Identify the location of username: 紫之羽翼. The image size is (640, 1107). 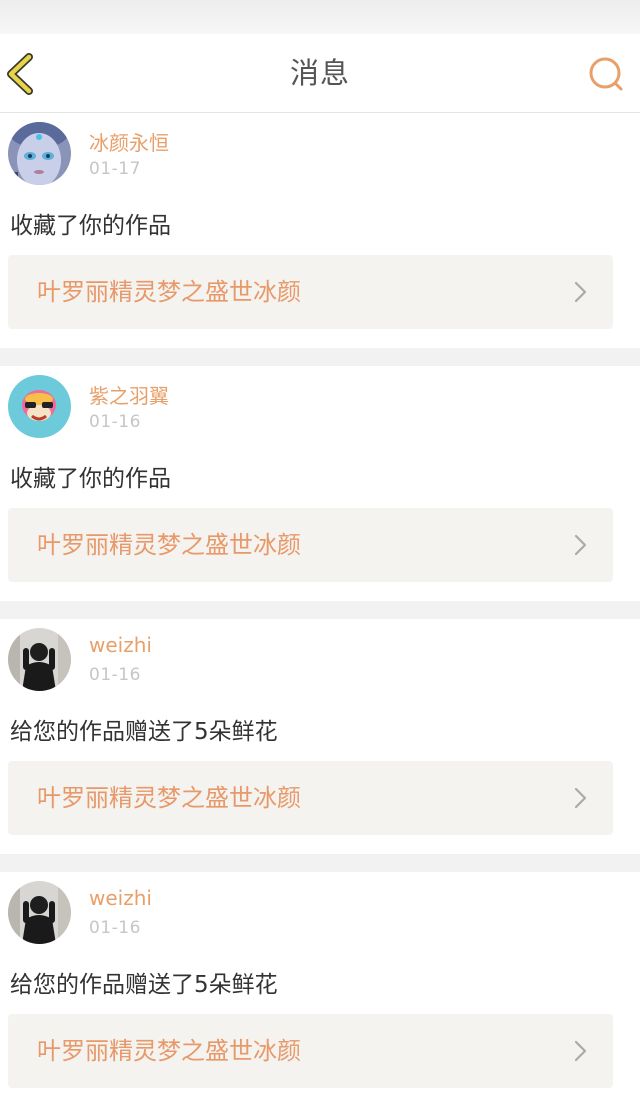
(129, 394).